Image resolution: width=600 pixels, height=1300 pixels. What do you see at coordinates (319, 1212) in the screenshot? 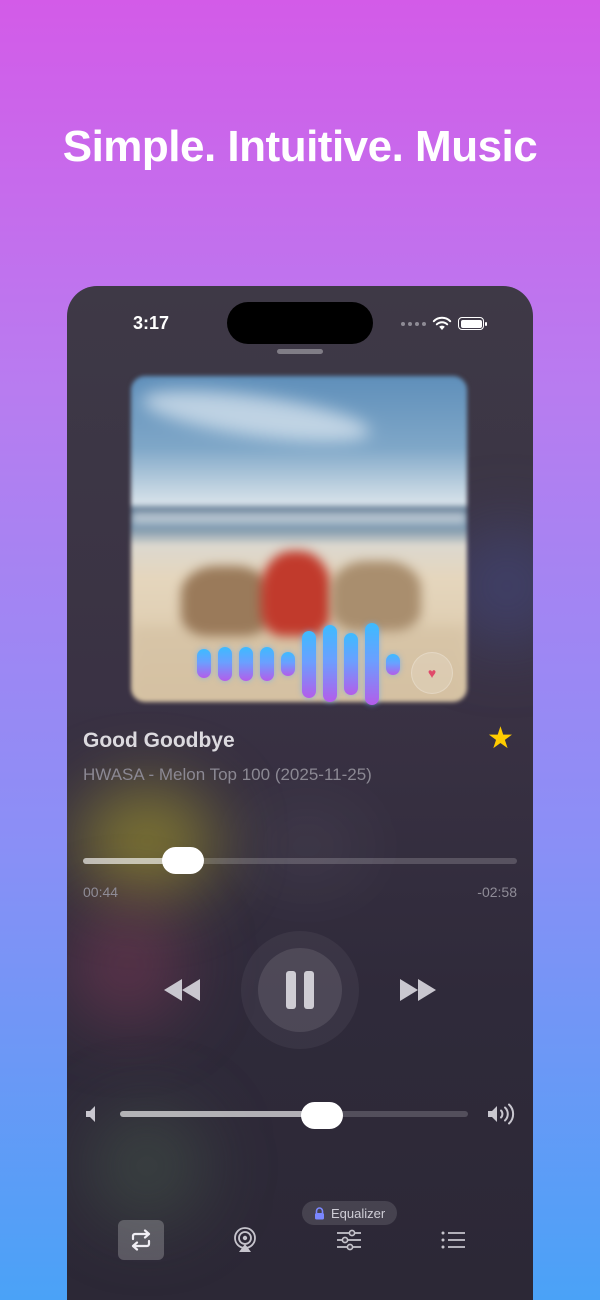
I see `lock-icon` at bounding box center [319, 1212].